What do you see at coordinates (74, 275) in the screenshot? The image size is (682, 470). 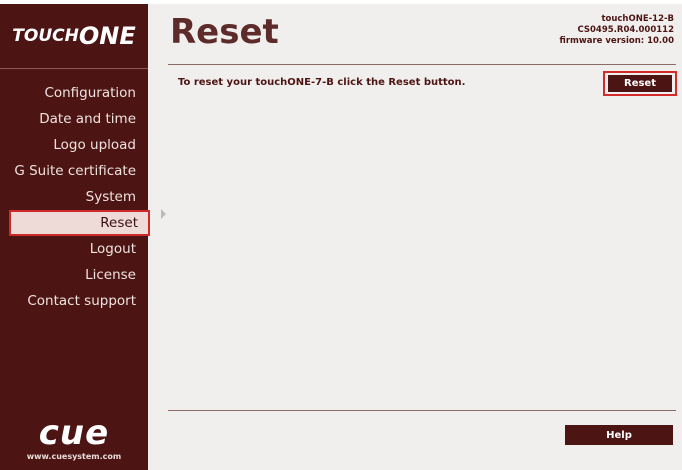 I see `sidebar-item-license: License` at bounding box center [74, 275].